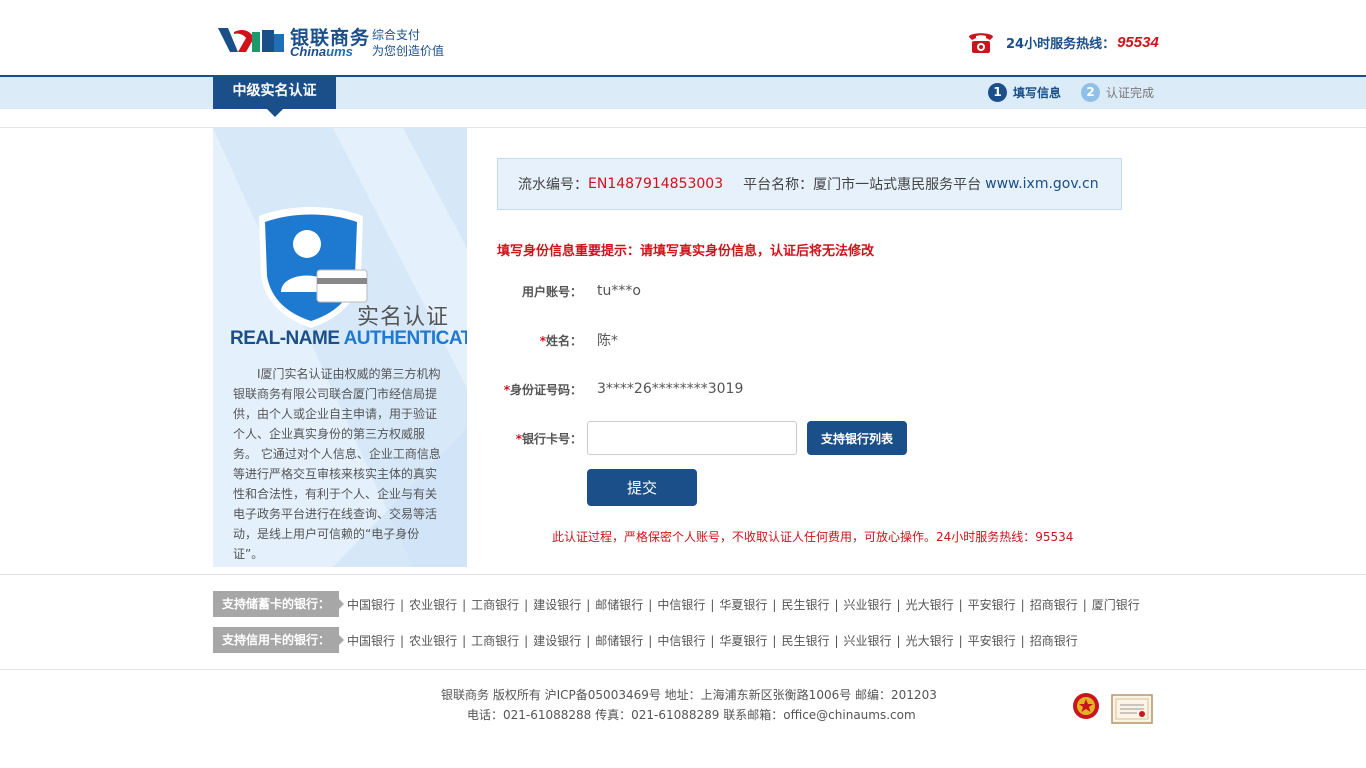 The width and height of the screenshot is (1366, 768). I want to click on step-number-badge: 1, so click(997, 92).